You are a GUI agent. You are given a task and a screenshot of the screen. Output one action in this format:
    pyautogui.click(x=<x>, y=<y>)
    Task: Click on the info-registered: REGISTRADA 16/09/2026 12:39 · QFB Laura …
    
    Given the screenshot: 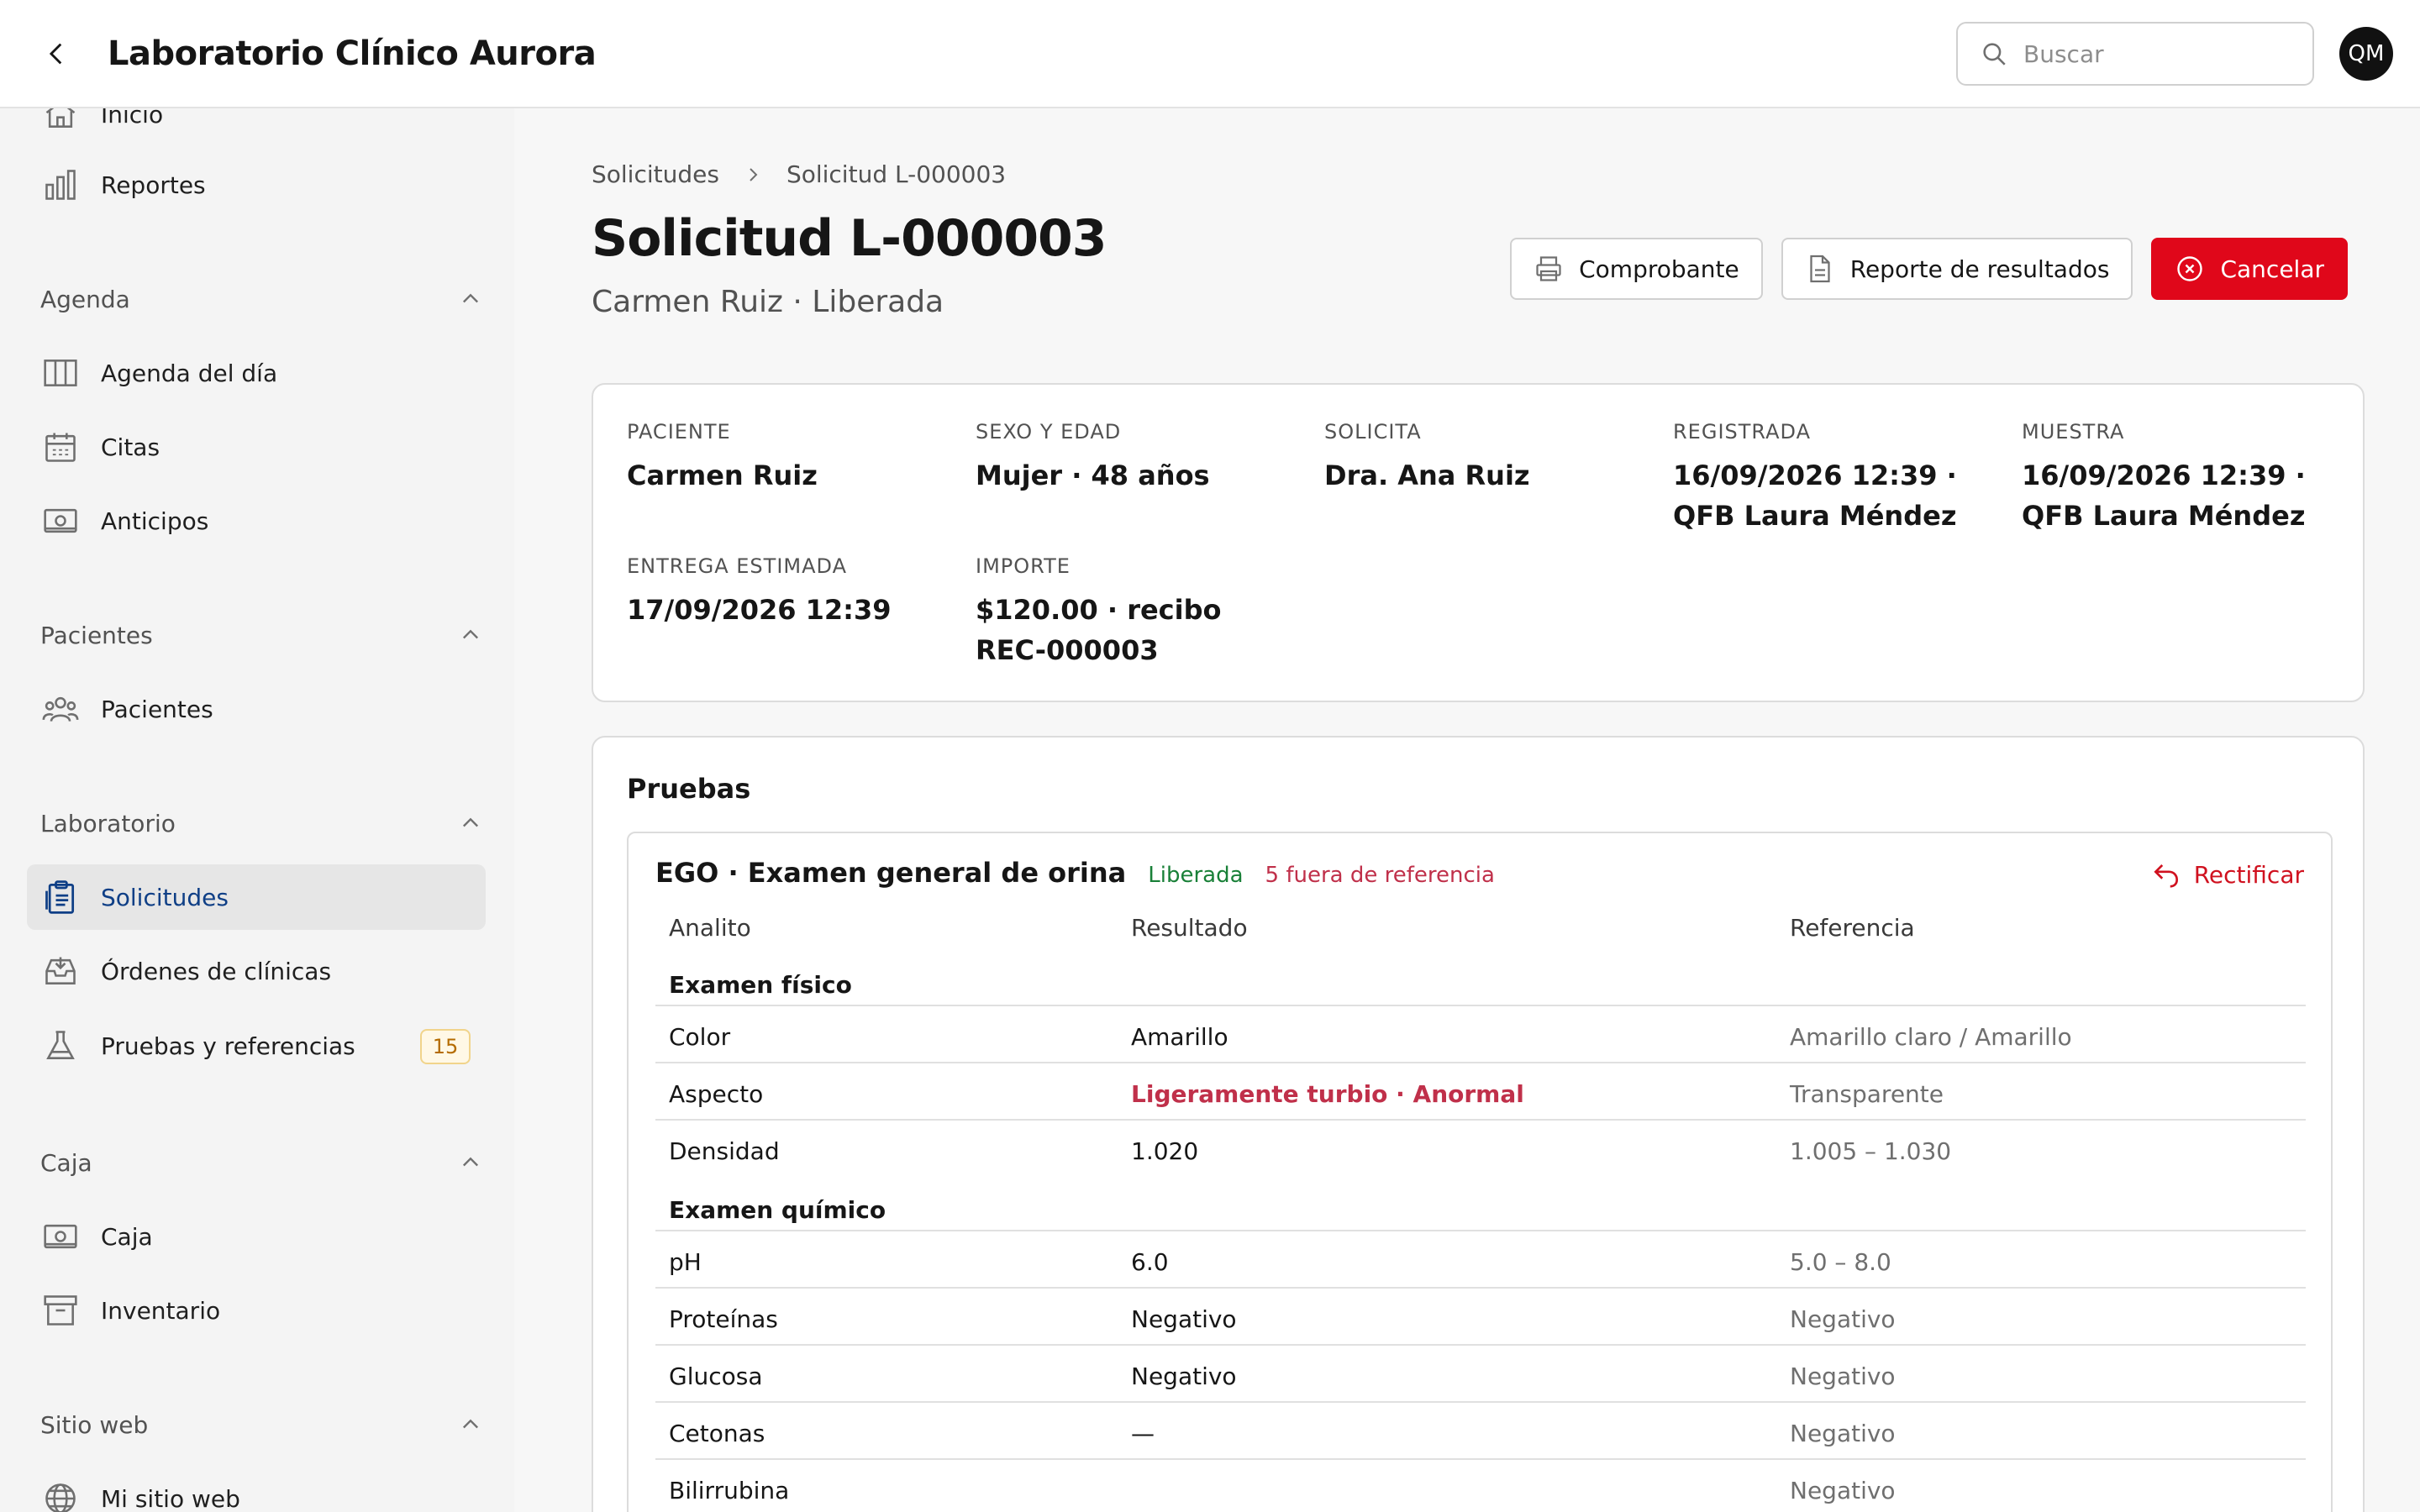 What is the action you would take?
    pyautogui.click(x=1832, y=478)
    